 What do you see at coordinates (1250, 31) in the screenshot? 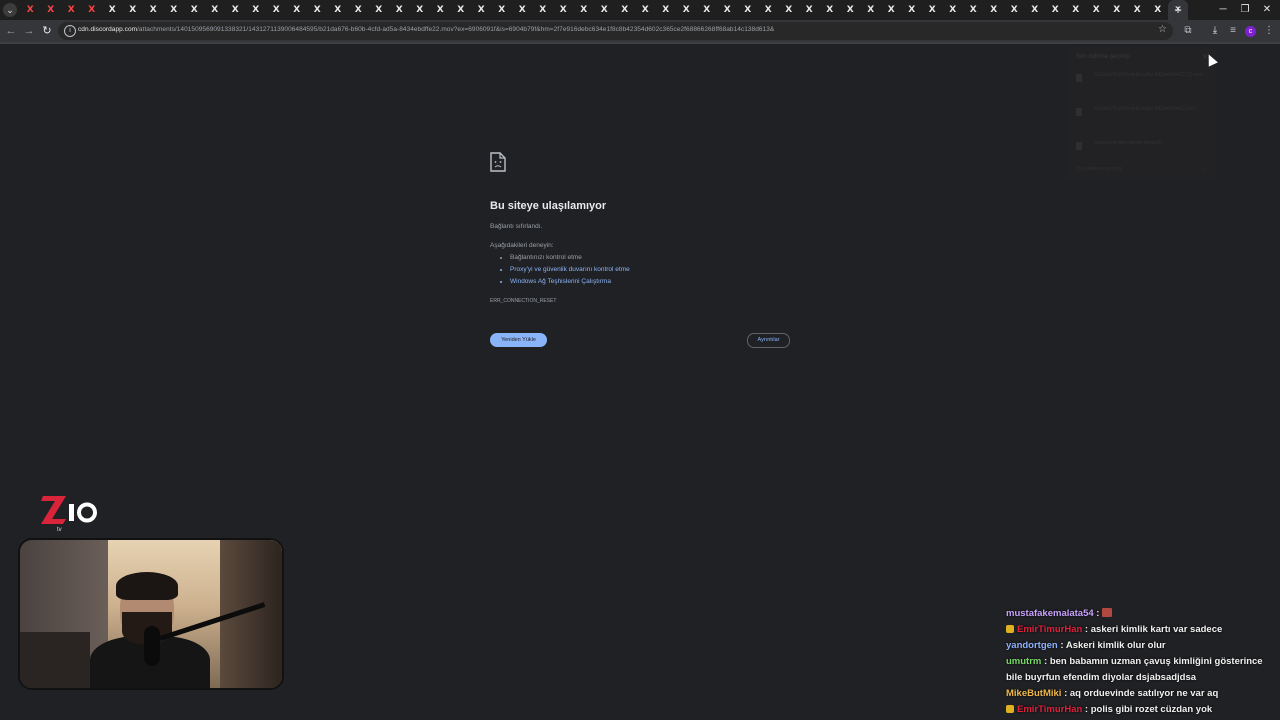
I see `profile-icon: c` at bounding box center [1250, 31].